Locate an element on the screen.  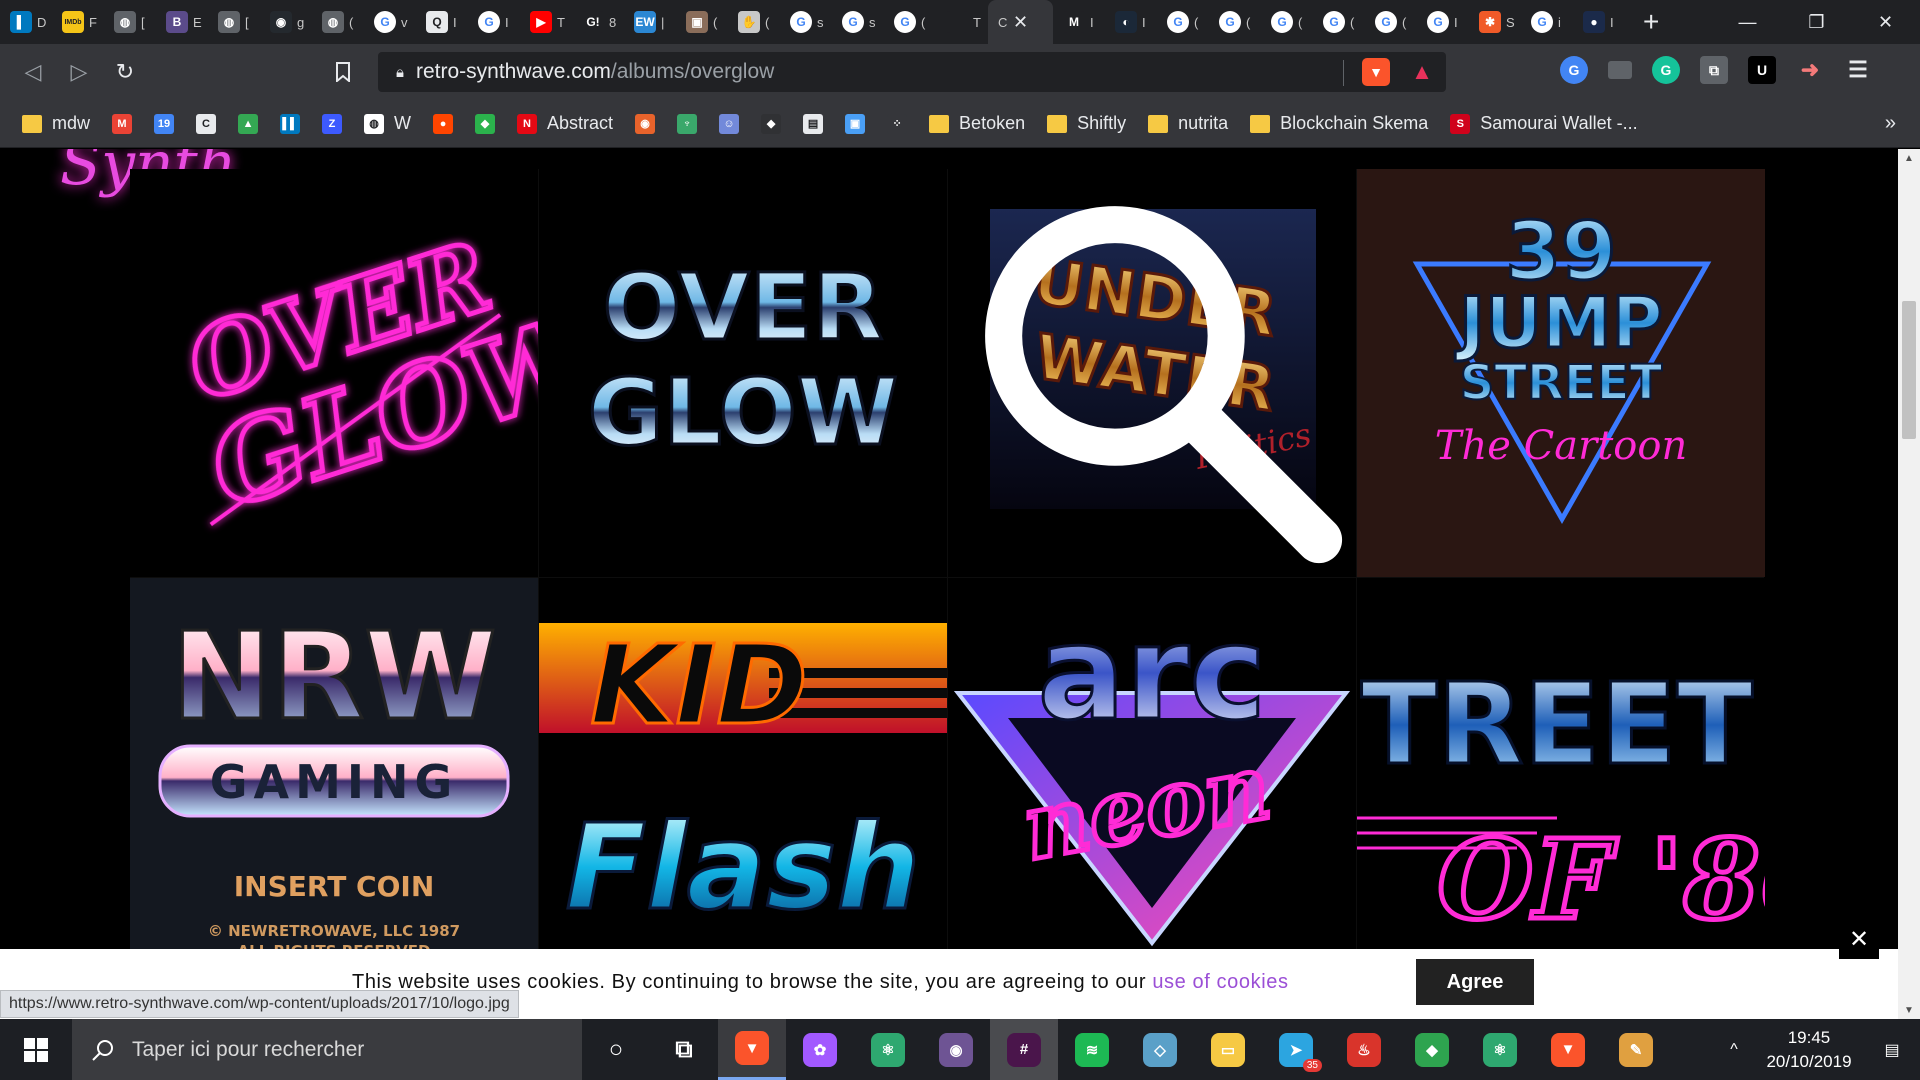
bookmark-item: Shiftly is located at coordinates (1086, 123).